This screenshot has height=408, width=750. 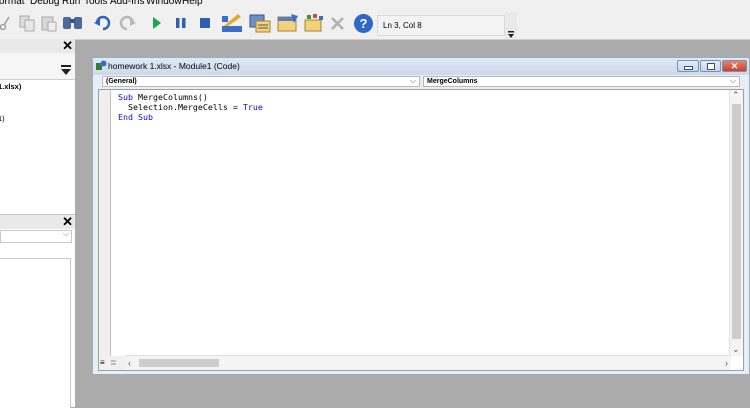 I want to click on procedure-combo-value: MergeColumns, so click(x=452, y=81).